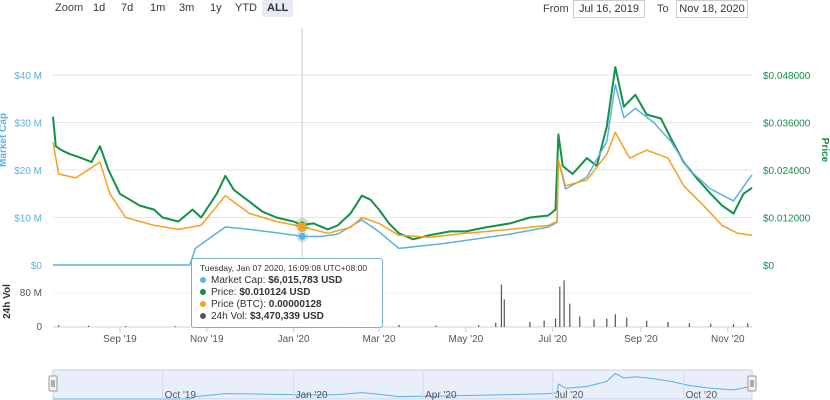 This screenshot has width=830, height=400. What do you see at coordinates (275, 292) in the screenshot?
I see `tooltip-value: $0.010124 USD` at bounding box center [275, 292].